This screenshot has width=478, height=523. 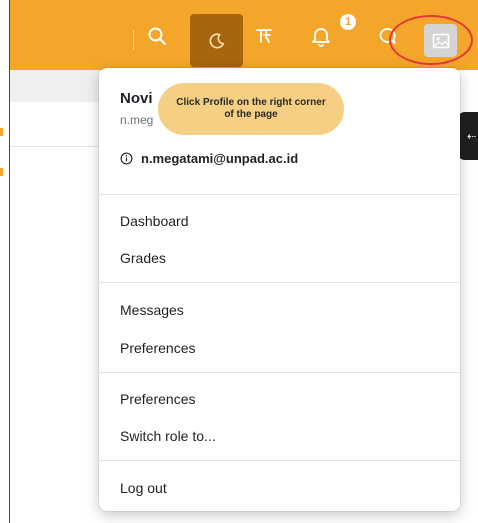 I want to click on navbar-separator, so click(x=133, y=40).